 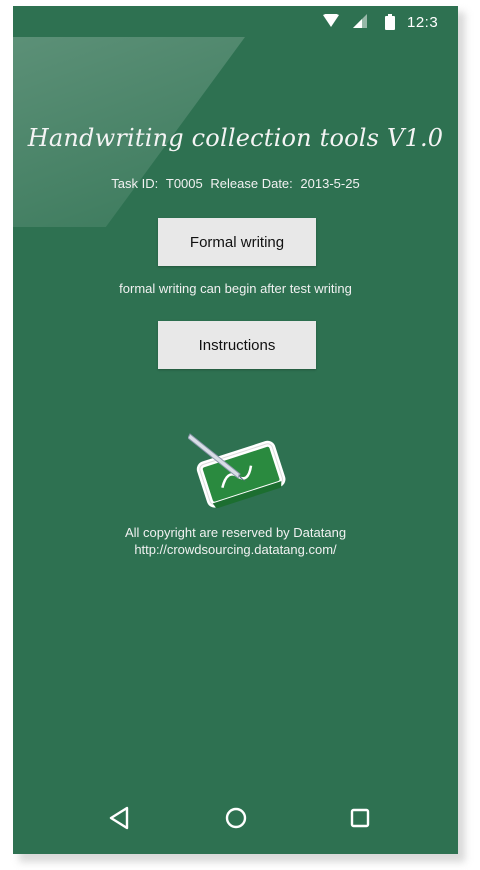 I want to click on release-date-label: Release Date:, so click(x=251, y=183).